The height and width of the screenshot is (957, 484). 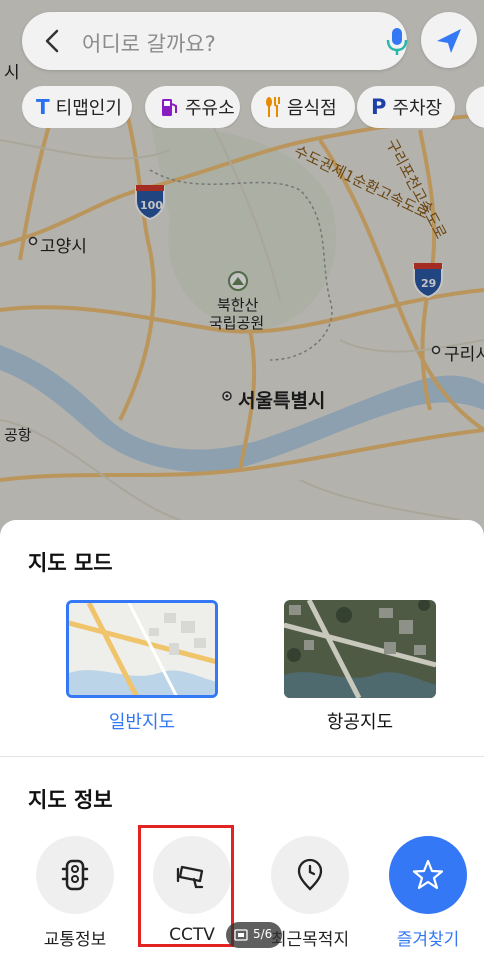 I want to click on aerial-map-label: 항공지도, so click(x=360, y=721).